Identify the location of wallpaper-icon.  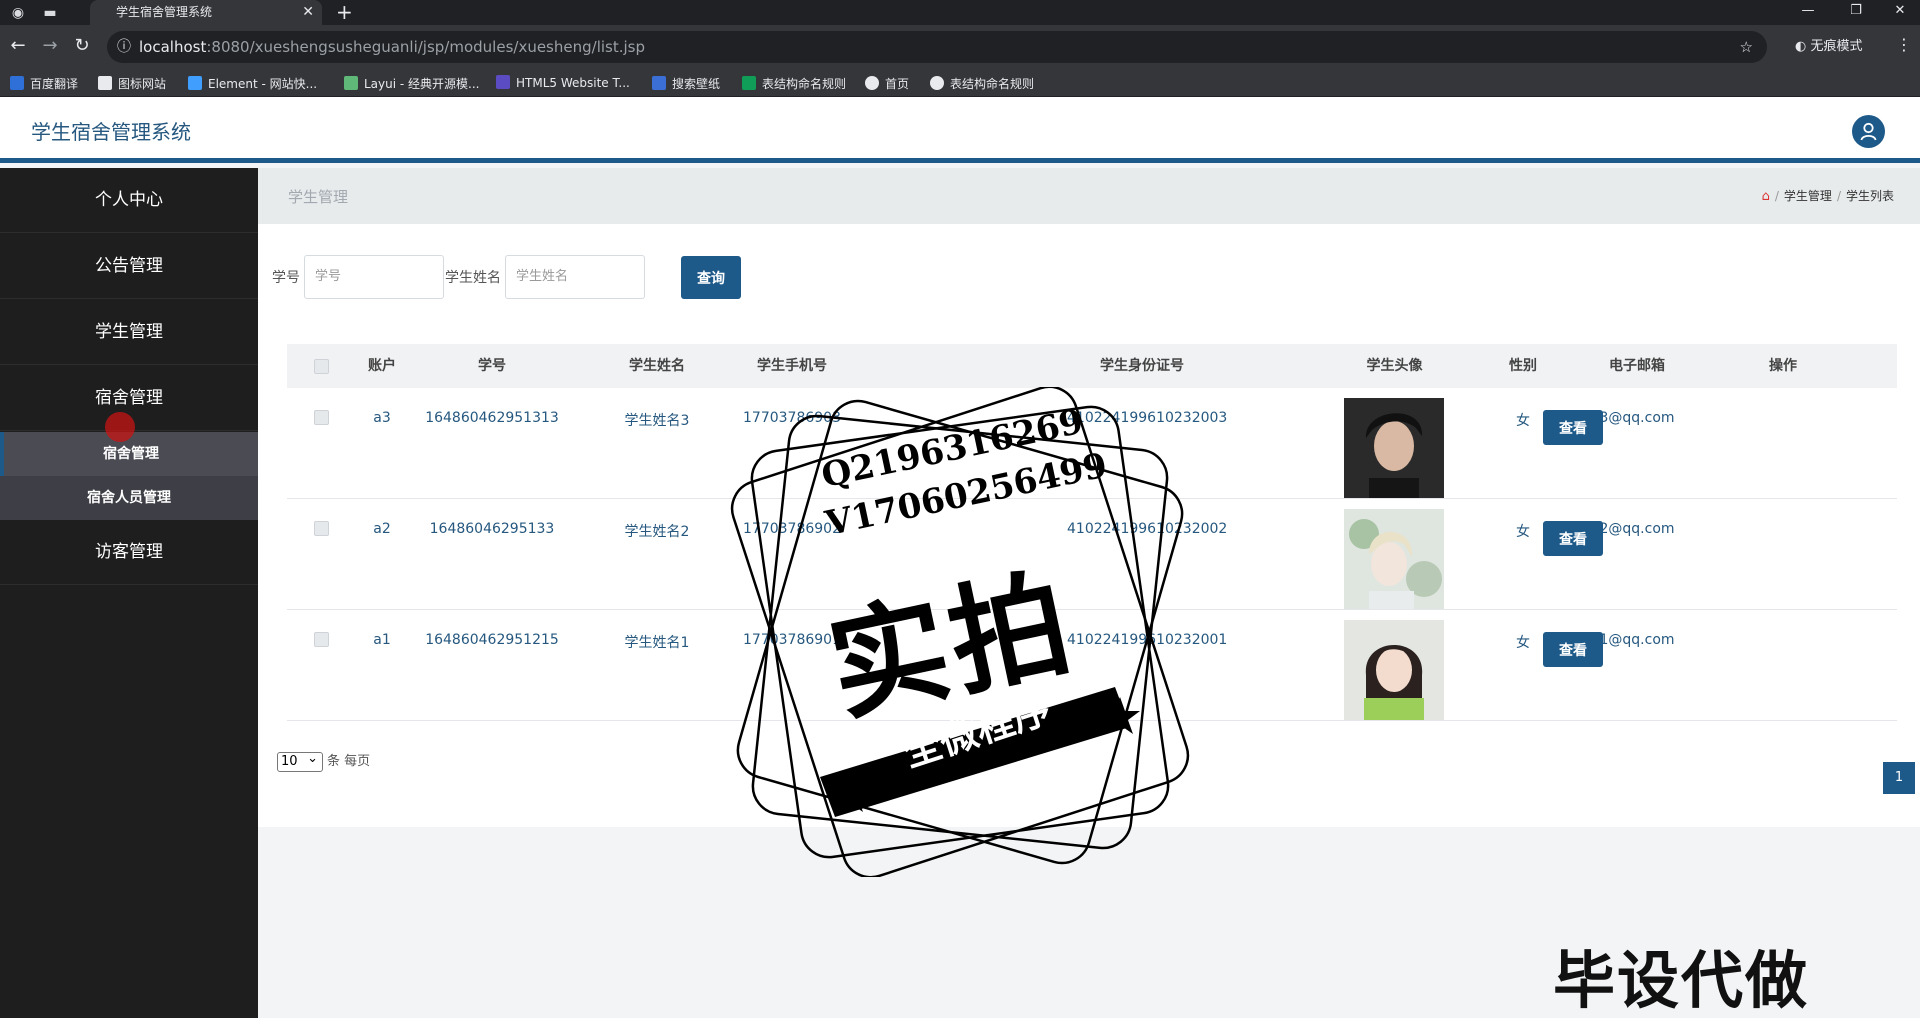
(659, 83).